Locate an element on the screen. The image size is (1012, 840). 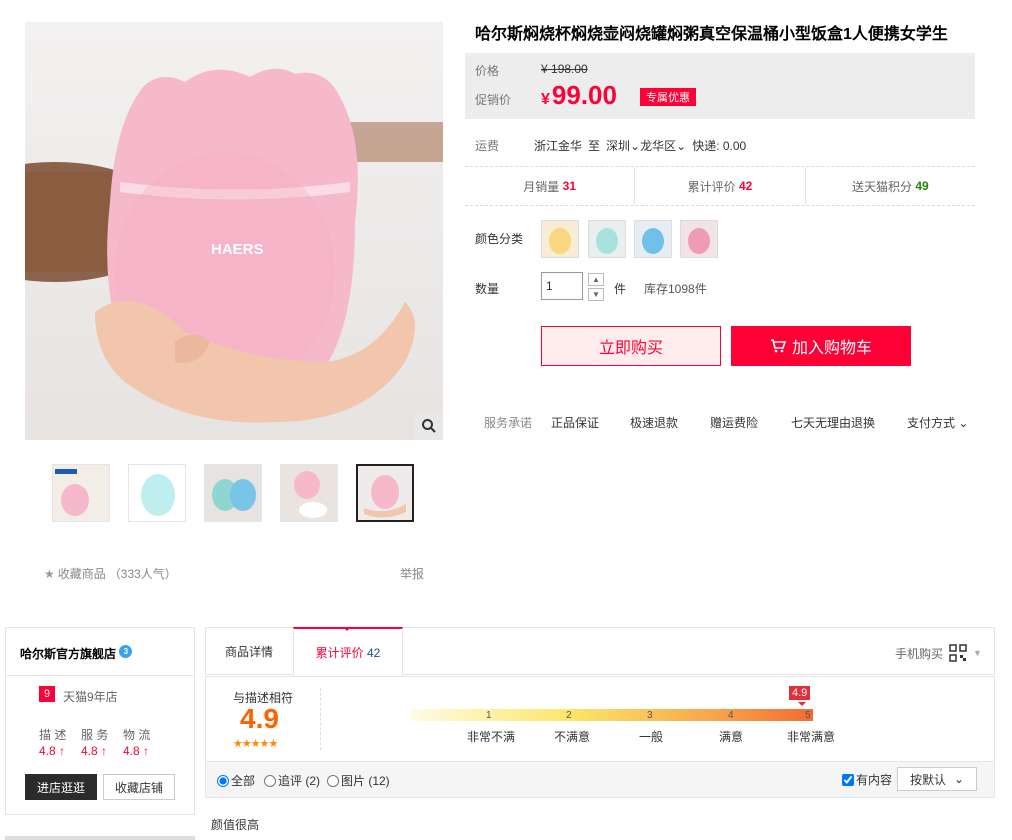
quantity-decrease-button: ▼ is located at coordinates (596, 294).